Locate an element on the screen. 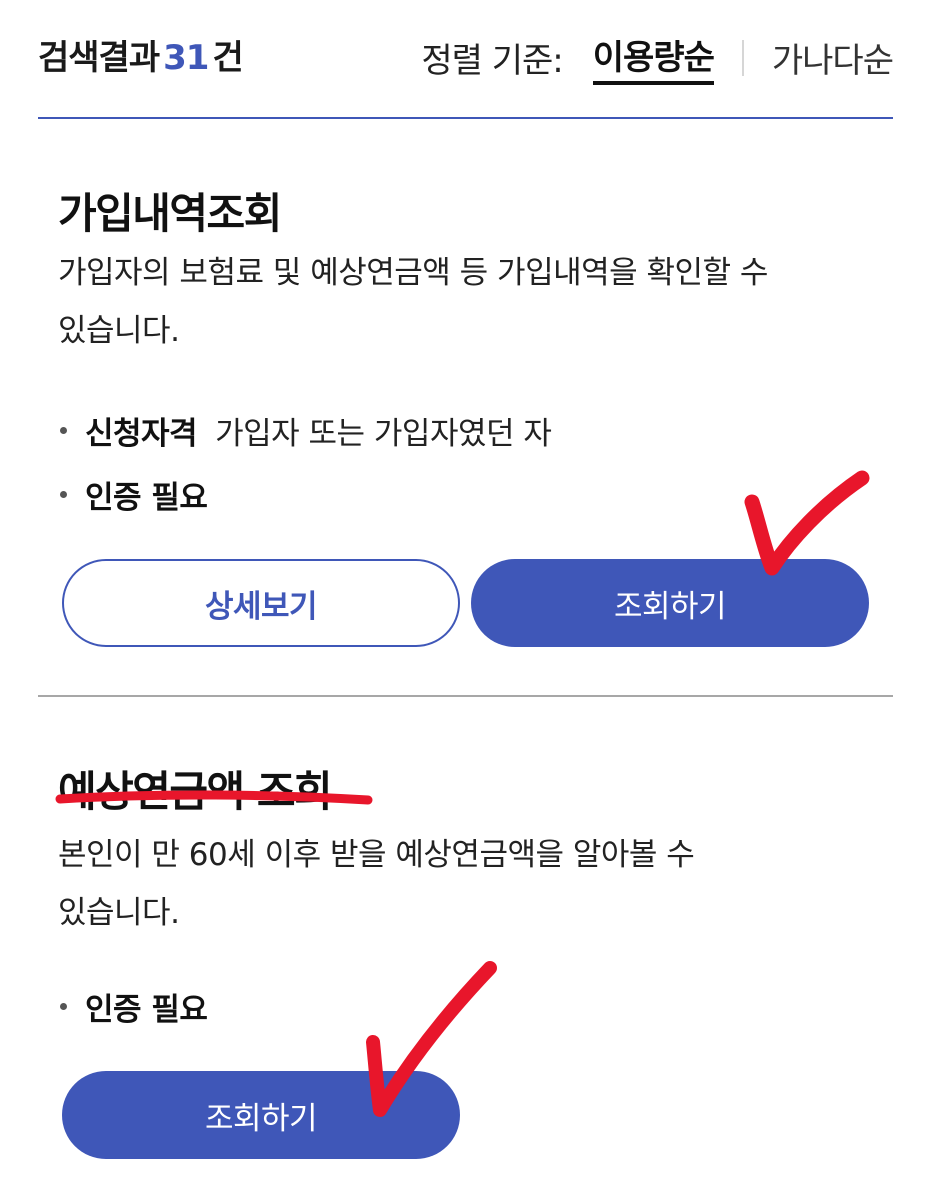 The image size is (931, 1200). sort-separator is located at coordinates (742, 57).